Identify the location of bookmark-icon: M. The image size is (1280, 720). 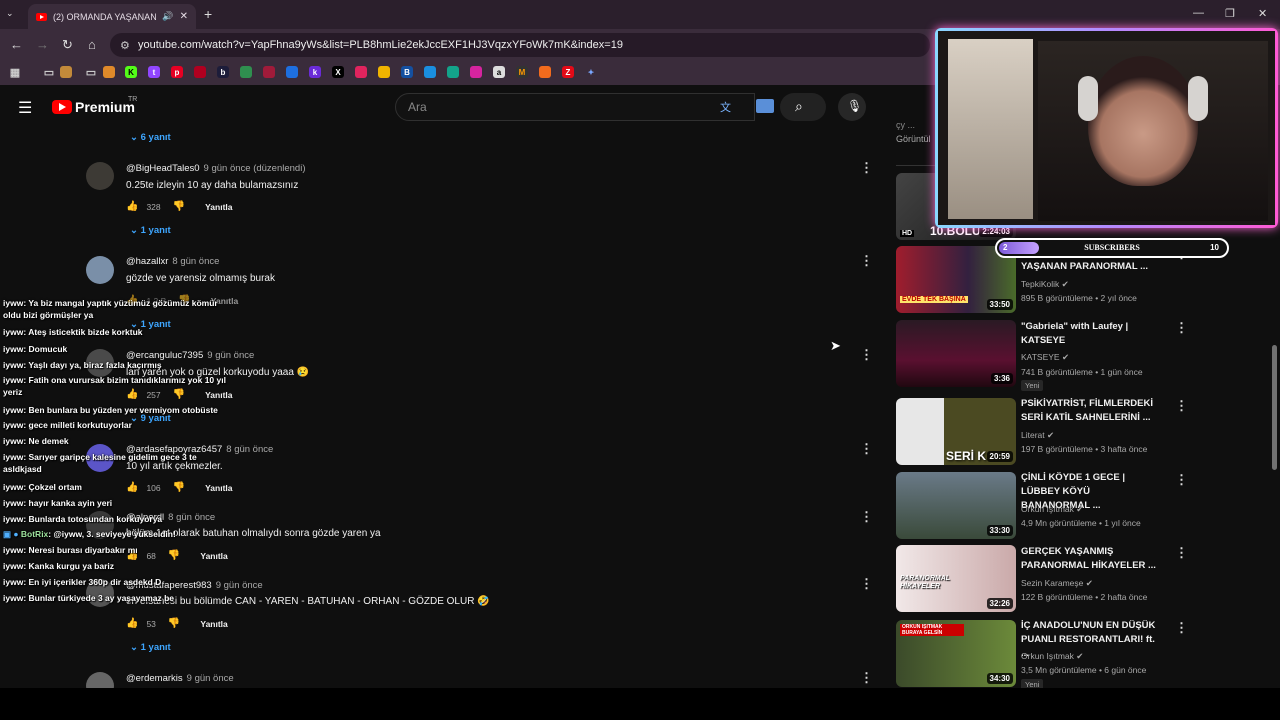
(522, 72).